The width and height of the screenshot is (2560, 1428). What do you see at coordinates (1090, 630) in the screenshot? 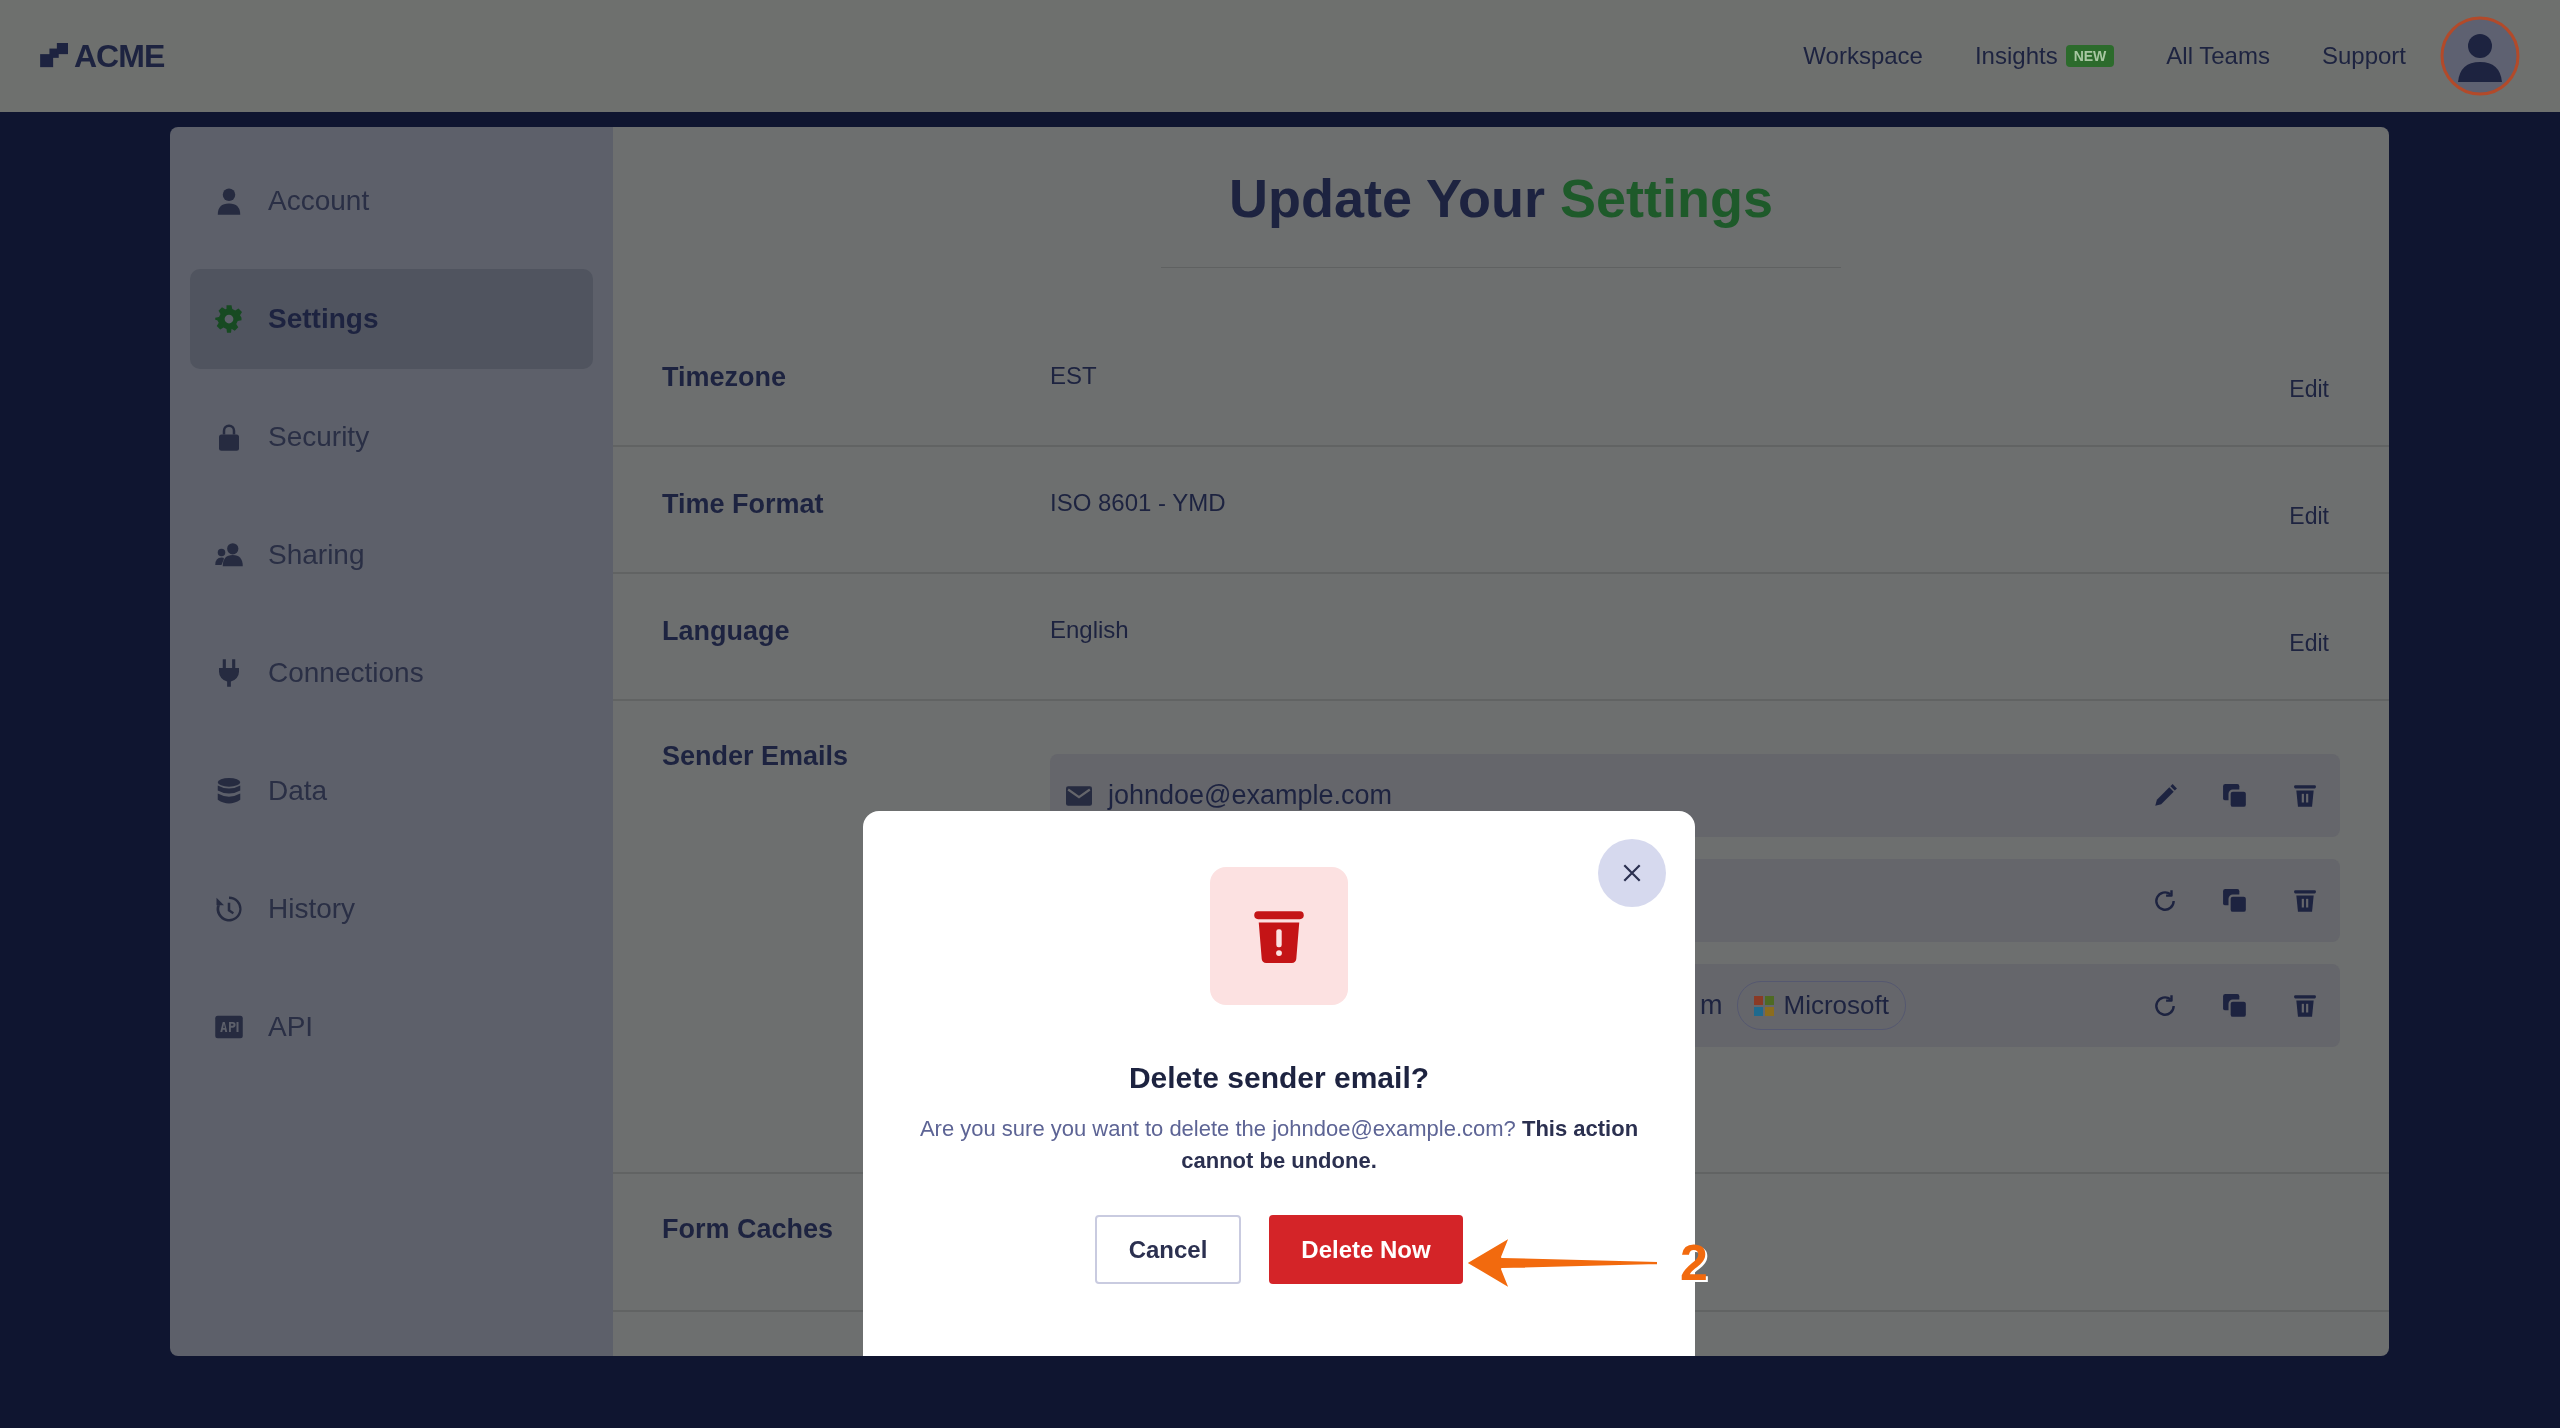
I see `setting-value: English` at bounding box center [1090, 630].